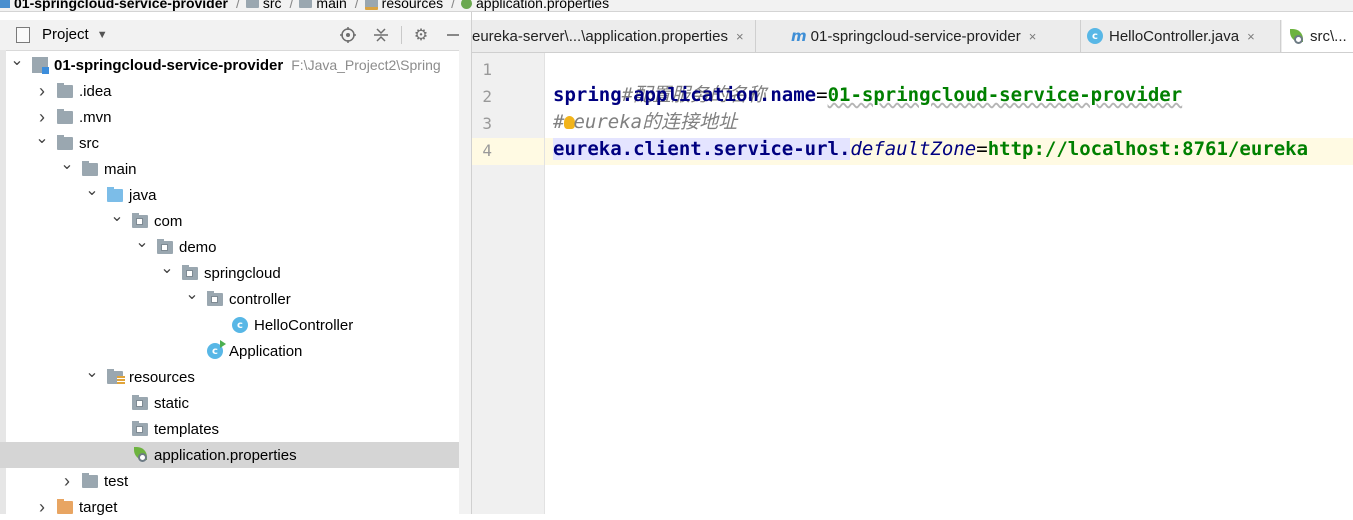  Describe the element at coordinates (487, 150) in the screenshot. I see `line-number: 4` at that location.